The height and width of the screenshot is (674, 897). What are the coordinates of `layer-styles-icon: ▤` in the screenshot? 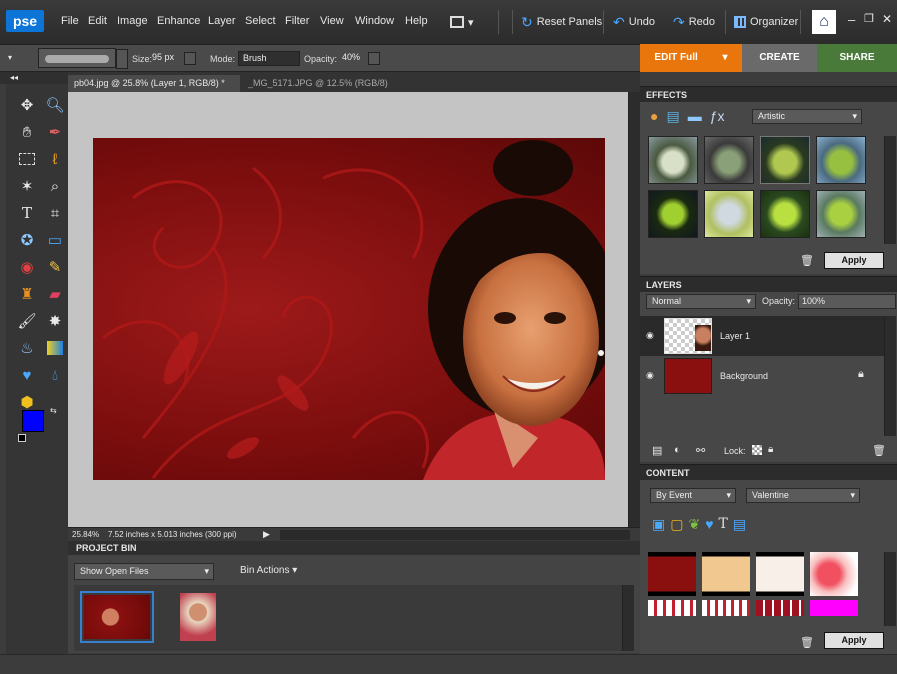 It's located at (672, 116).